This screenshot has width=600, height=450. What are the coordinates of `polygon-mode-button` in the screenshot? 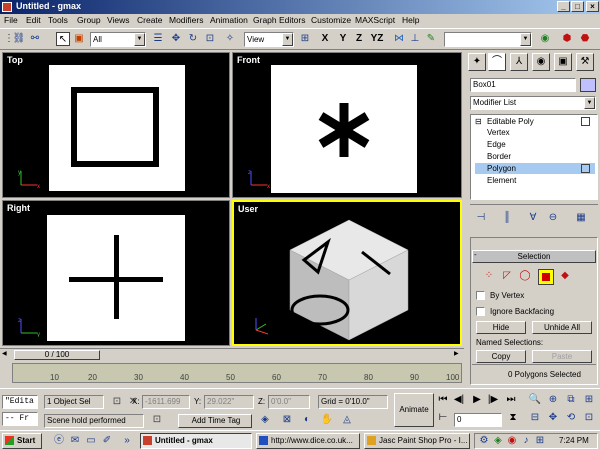 It's located at (546, 277).